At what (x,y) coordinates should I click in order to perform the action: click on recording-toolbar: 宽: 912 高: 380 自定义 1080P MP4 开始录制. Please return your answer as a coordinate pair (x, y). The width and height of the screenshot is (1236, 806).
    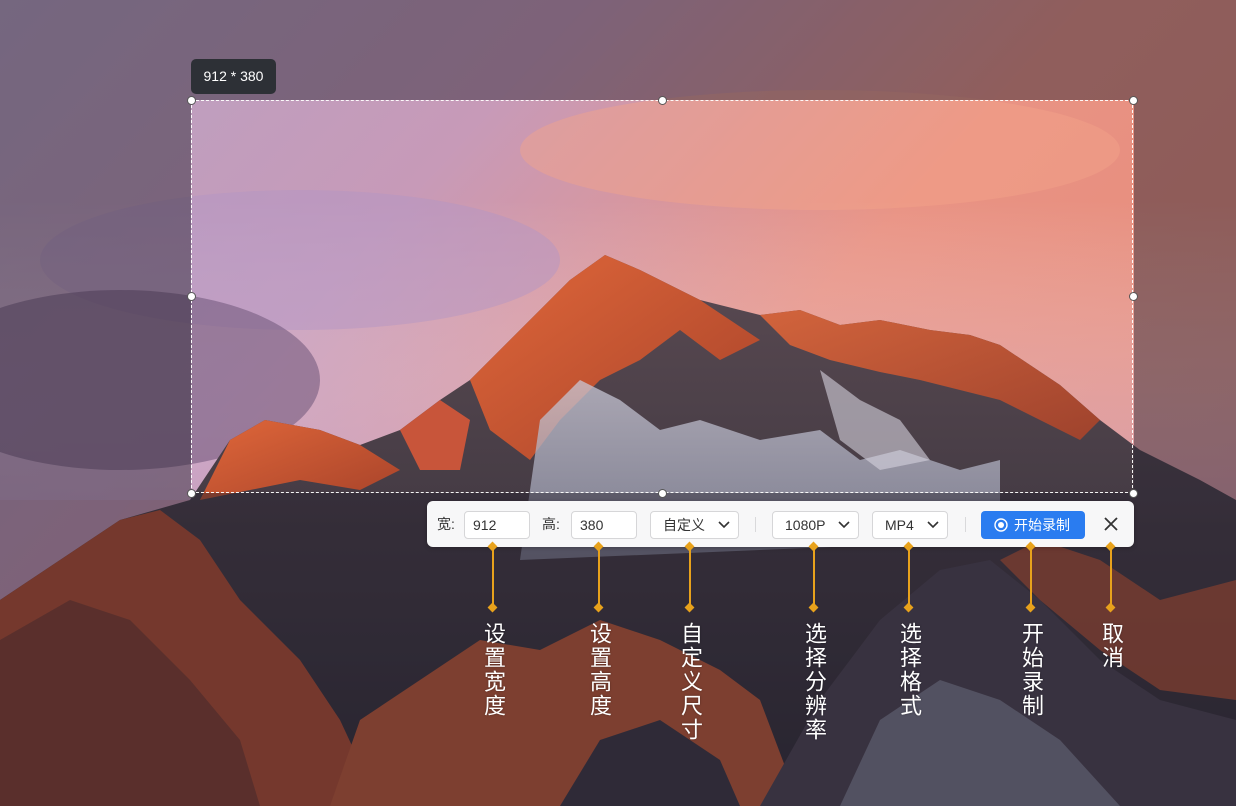
    Looking at the image, I should click on (780, 524).